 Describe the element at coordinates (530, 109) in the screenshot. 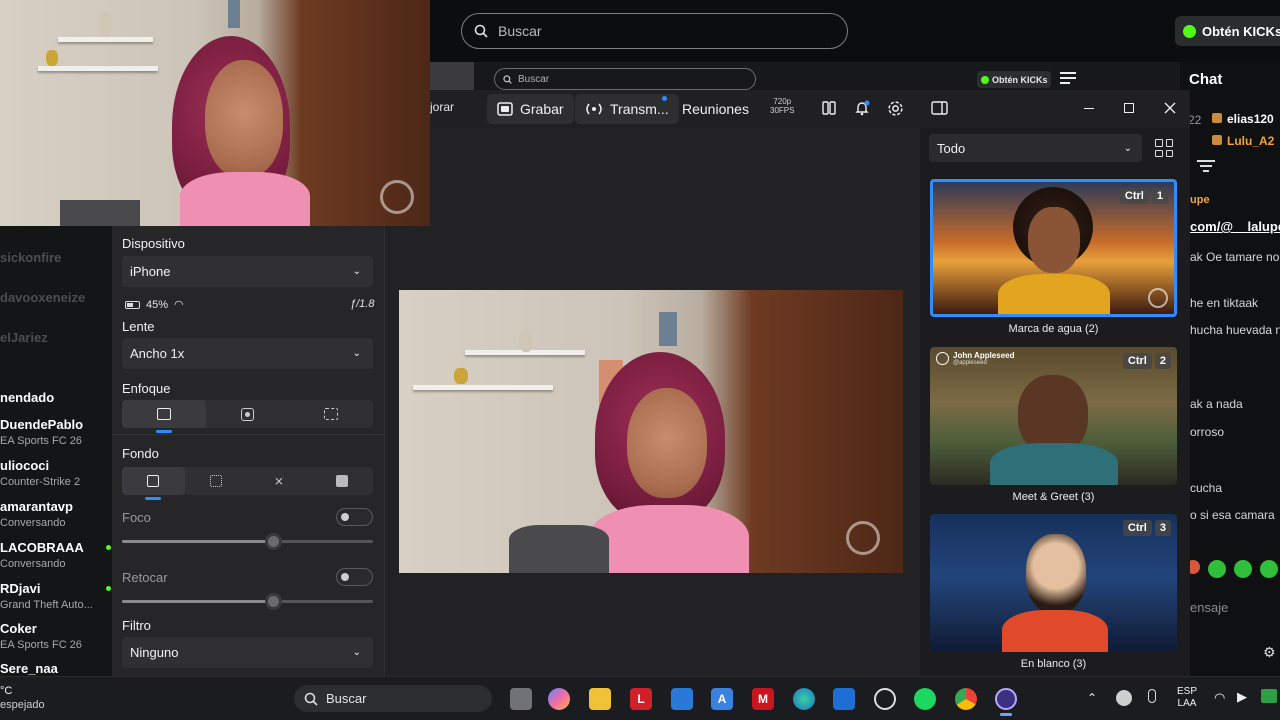

I see `record-button: Grabar` at that location.